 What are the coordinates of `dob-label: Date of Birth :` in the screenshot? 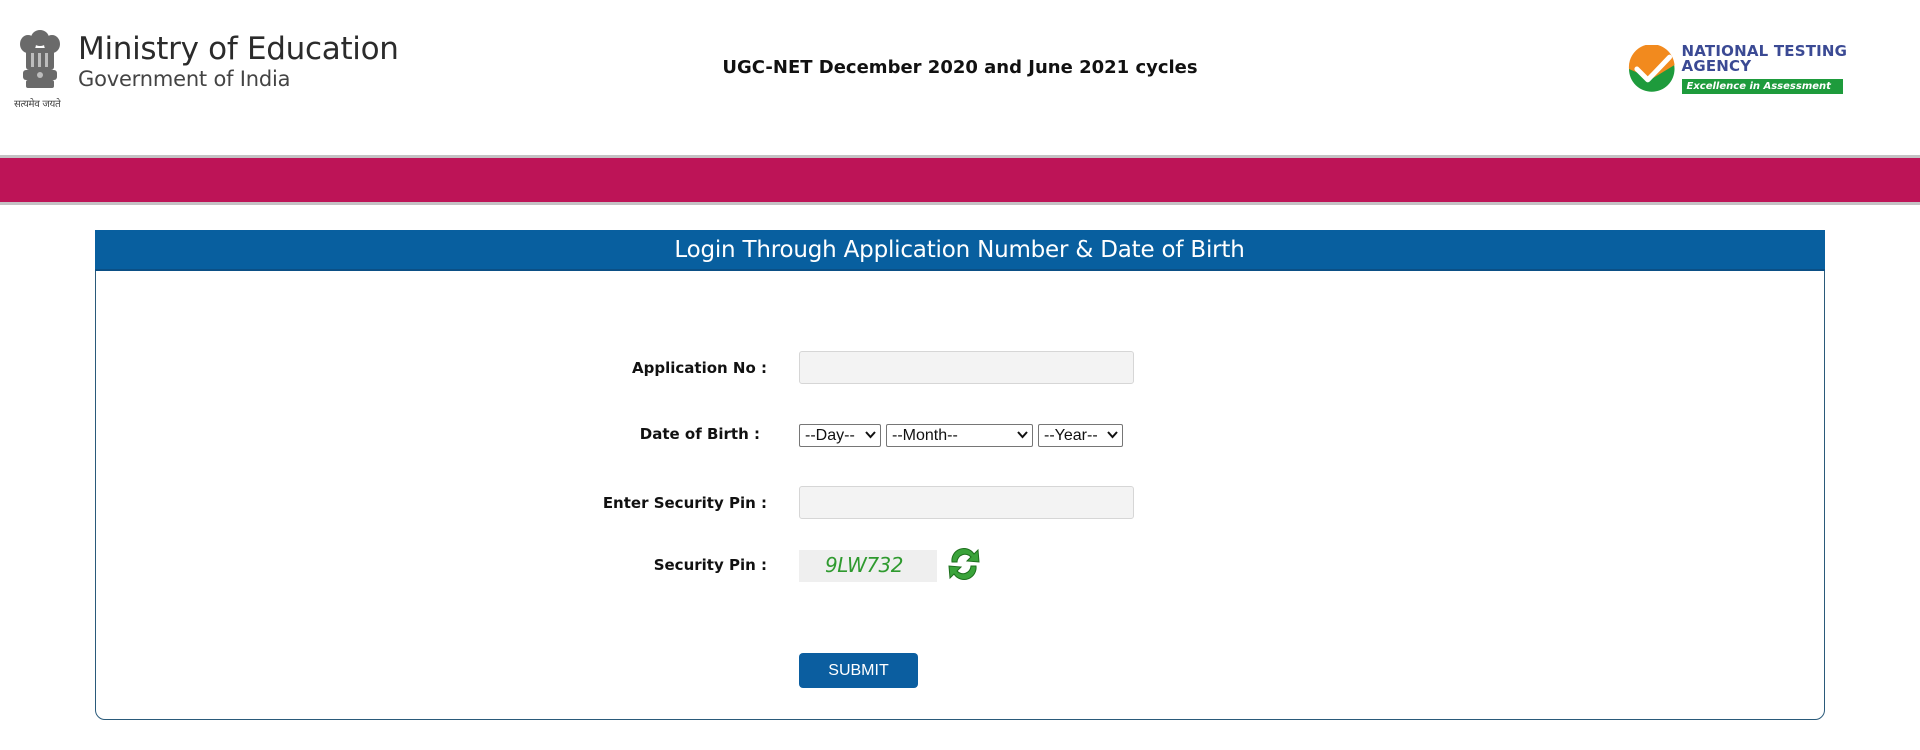 It's located at (699, 434).